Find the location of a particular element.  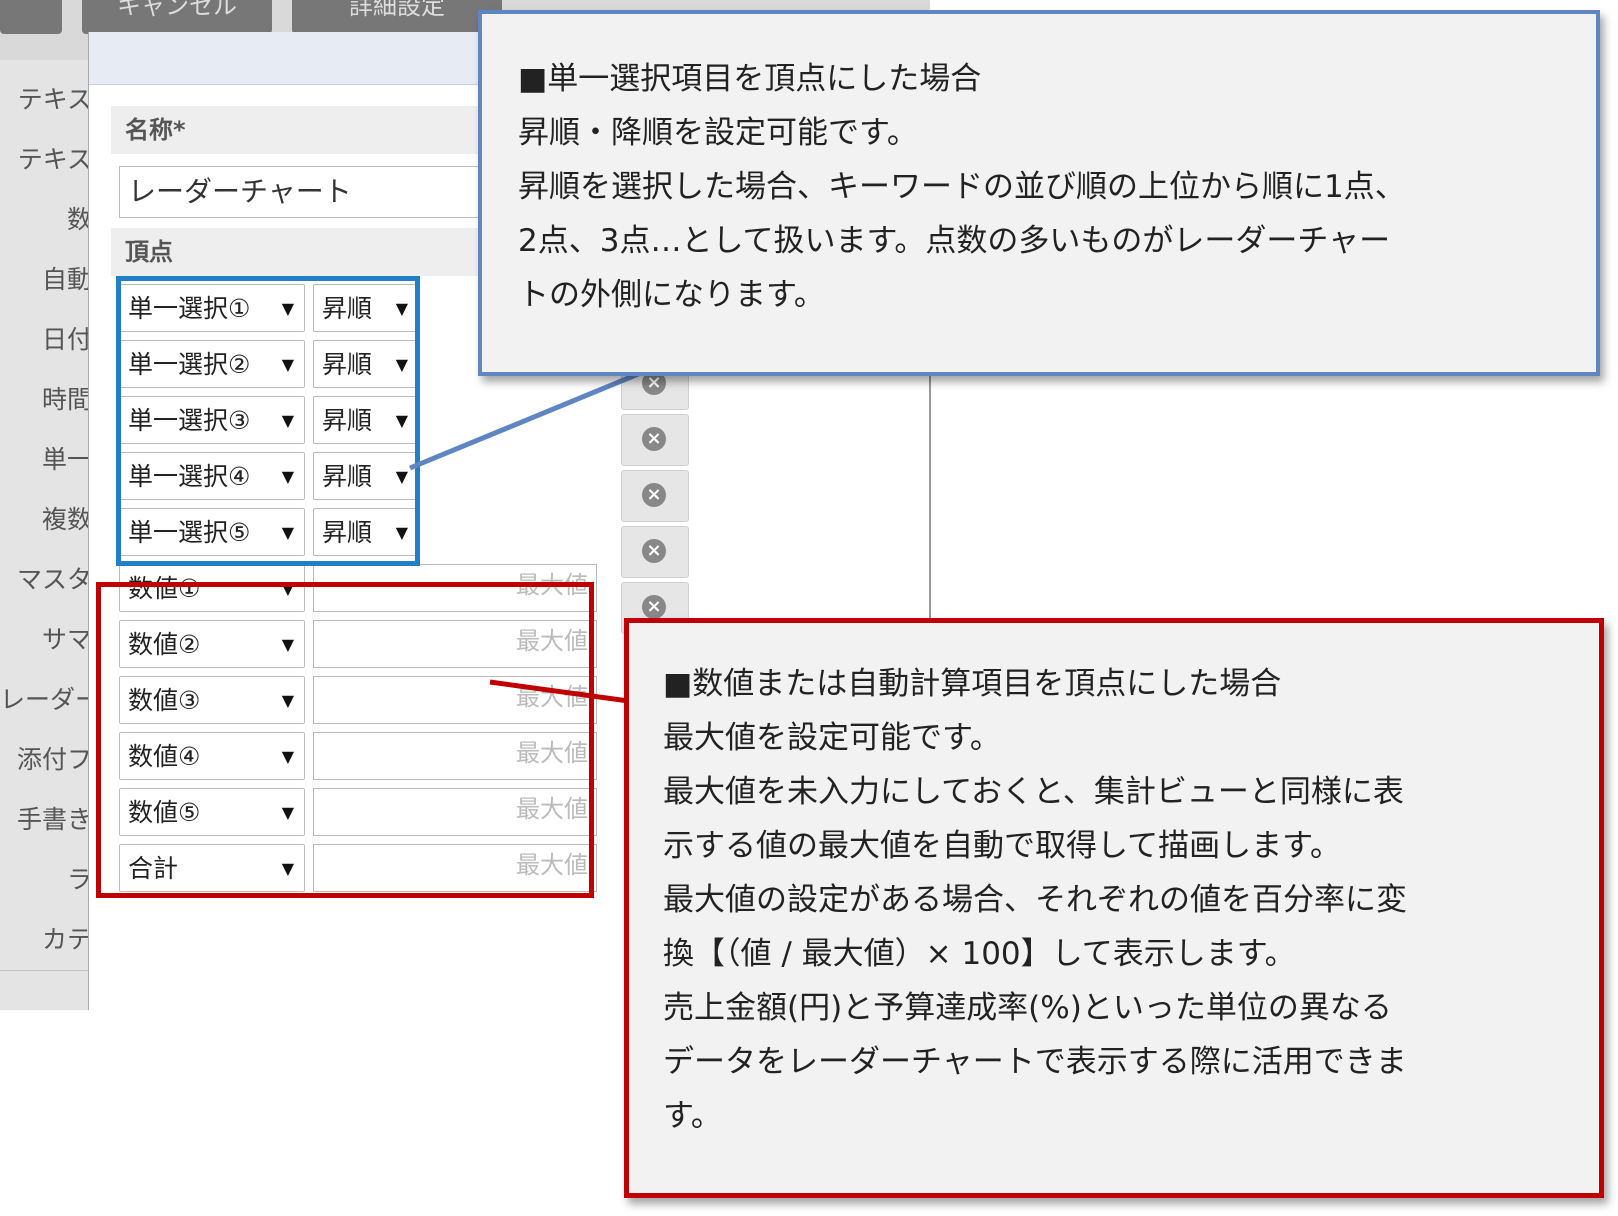

callout-line: 昇順・降順を設定可能です。 is located at coordinates (718, 133).